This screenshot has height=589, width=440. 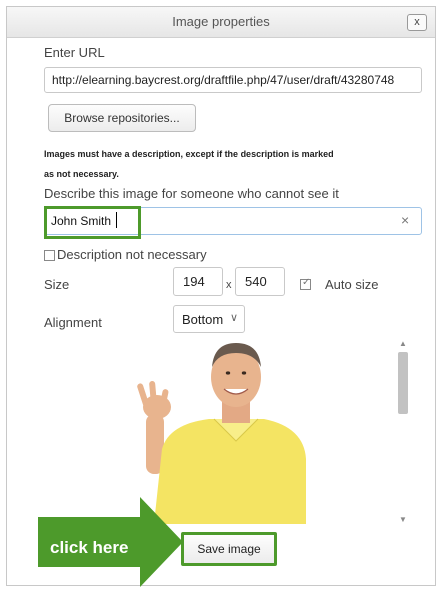 I want to click on alignment-select: Bottom ∨, so click(x=209, y=319).